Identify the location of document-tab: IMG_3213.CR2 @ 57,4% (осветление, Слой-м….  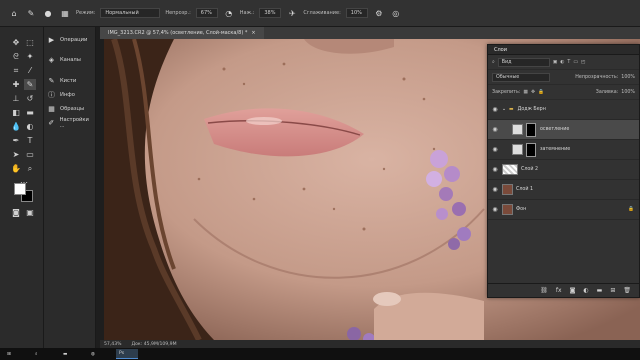
(182, 33).